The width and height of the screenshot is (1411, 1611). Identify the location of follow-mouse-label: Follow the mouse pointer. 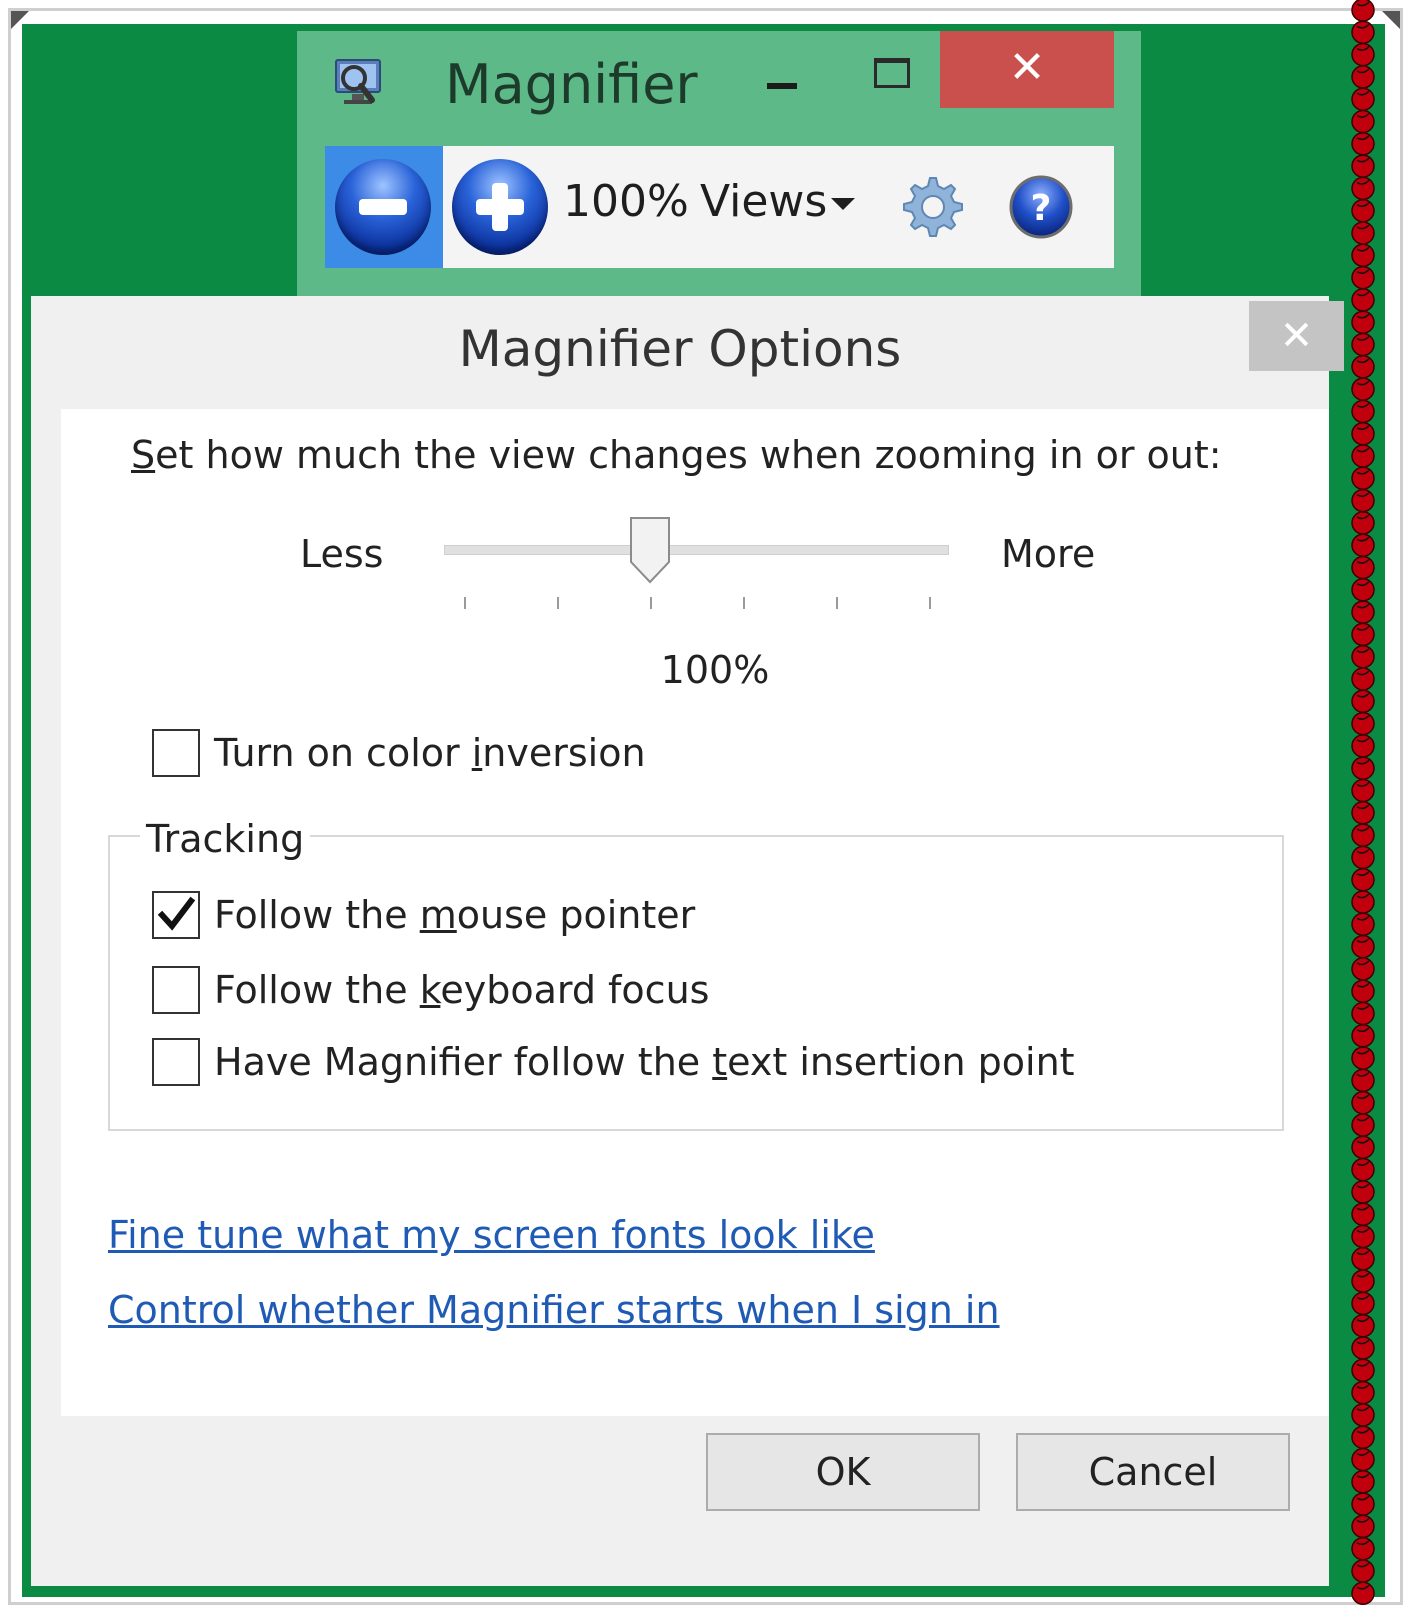
(454, 915).